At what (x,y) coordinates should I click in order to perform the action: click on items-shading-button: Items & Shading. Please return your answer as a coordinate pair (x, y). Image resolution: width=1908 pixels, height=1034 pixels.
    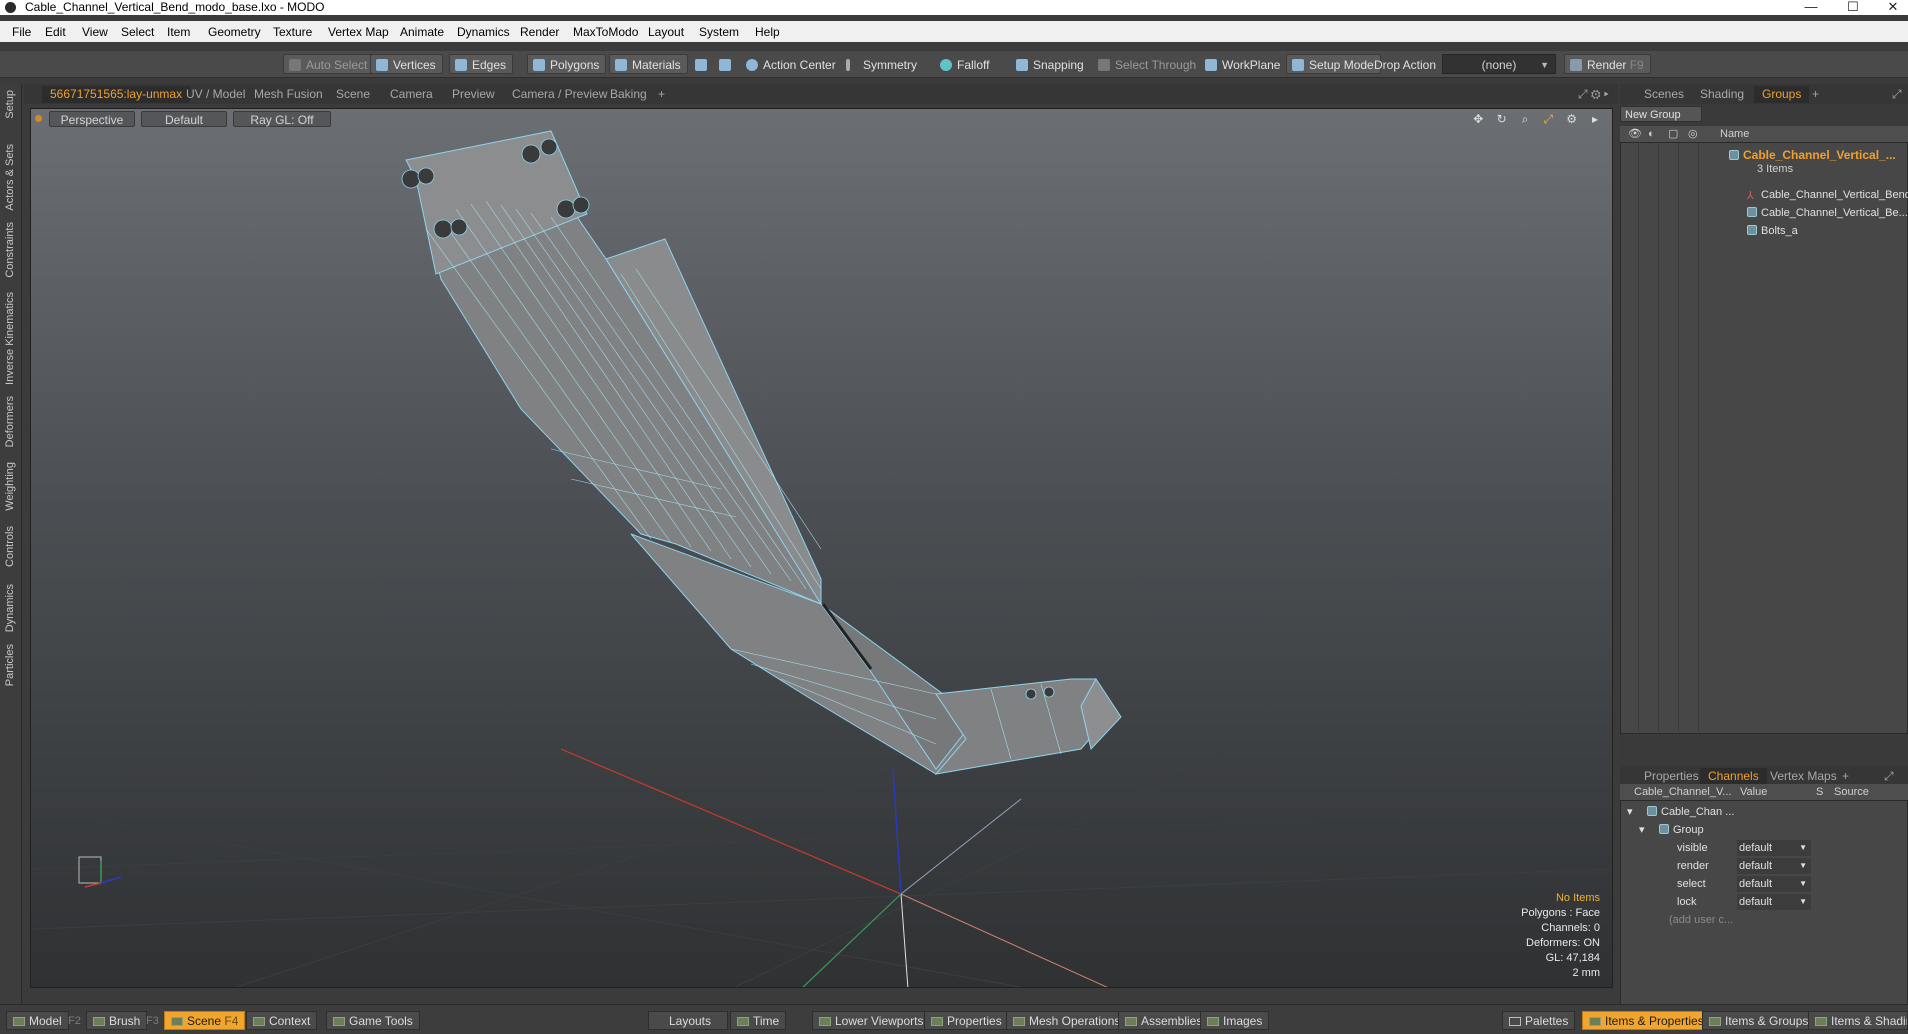
    Looking at the image, I should click on (1858, 1020).